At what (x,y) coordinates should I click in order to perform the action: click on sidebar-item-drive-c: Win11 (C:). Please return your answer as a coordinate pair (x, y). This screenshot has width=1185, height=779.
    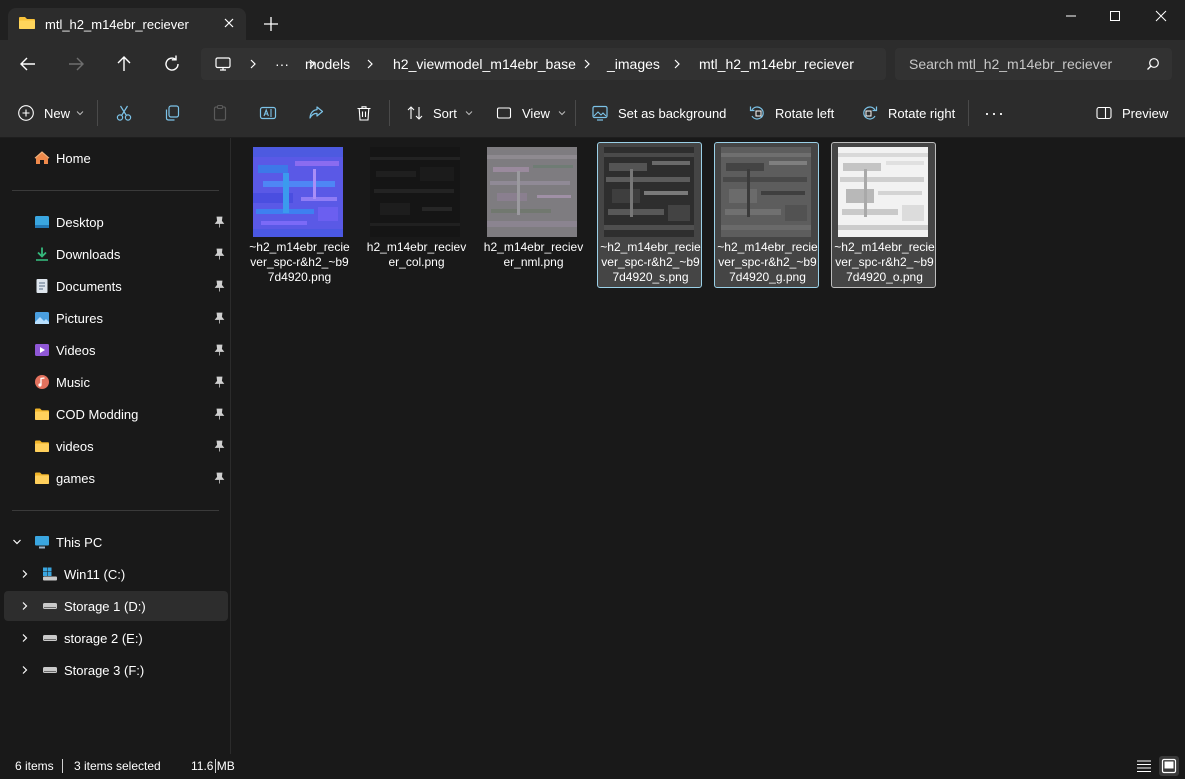
    Looking at the image, I should click on (116, 574).